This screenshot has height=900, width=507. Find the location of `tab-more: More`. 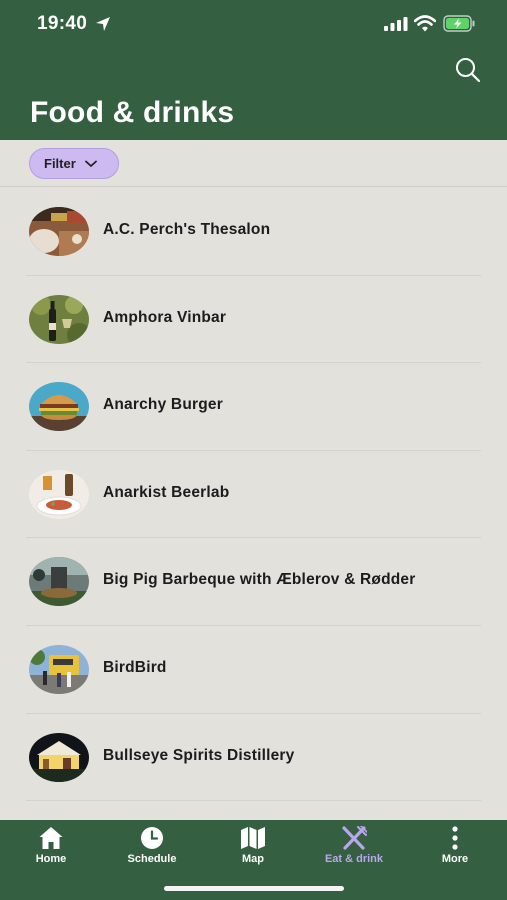

tab-more: More is located at coordinates (455, 850).